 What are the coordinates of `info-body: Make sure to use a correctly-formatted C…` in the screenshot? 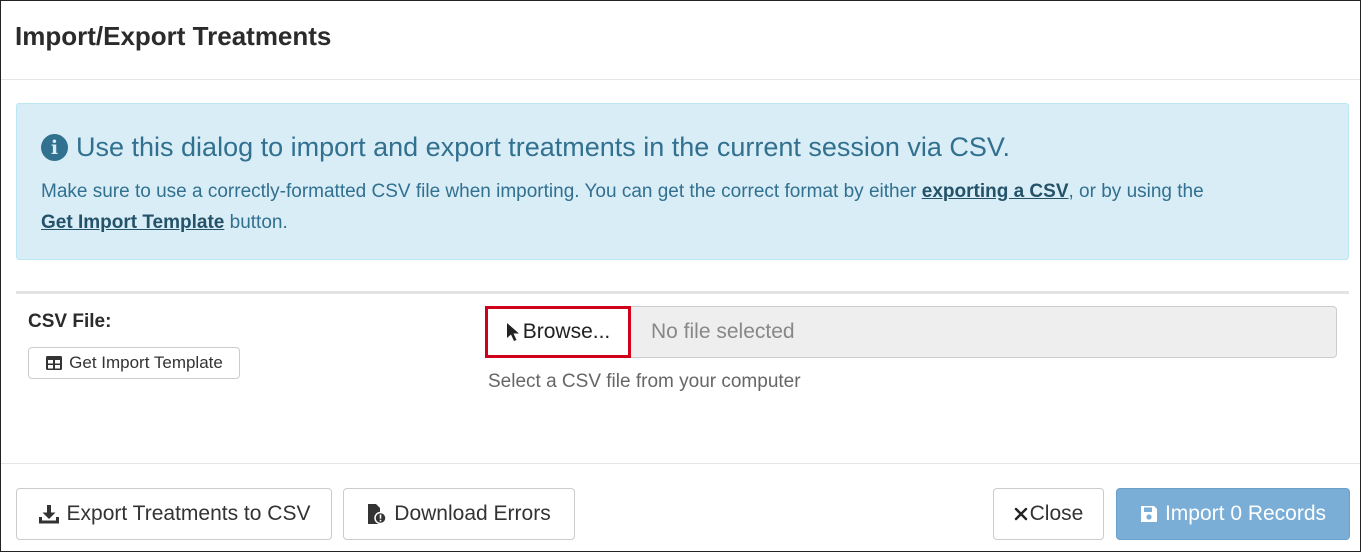 It's located at (688, 207).